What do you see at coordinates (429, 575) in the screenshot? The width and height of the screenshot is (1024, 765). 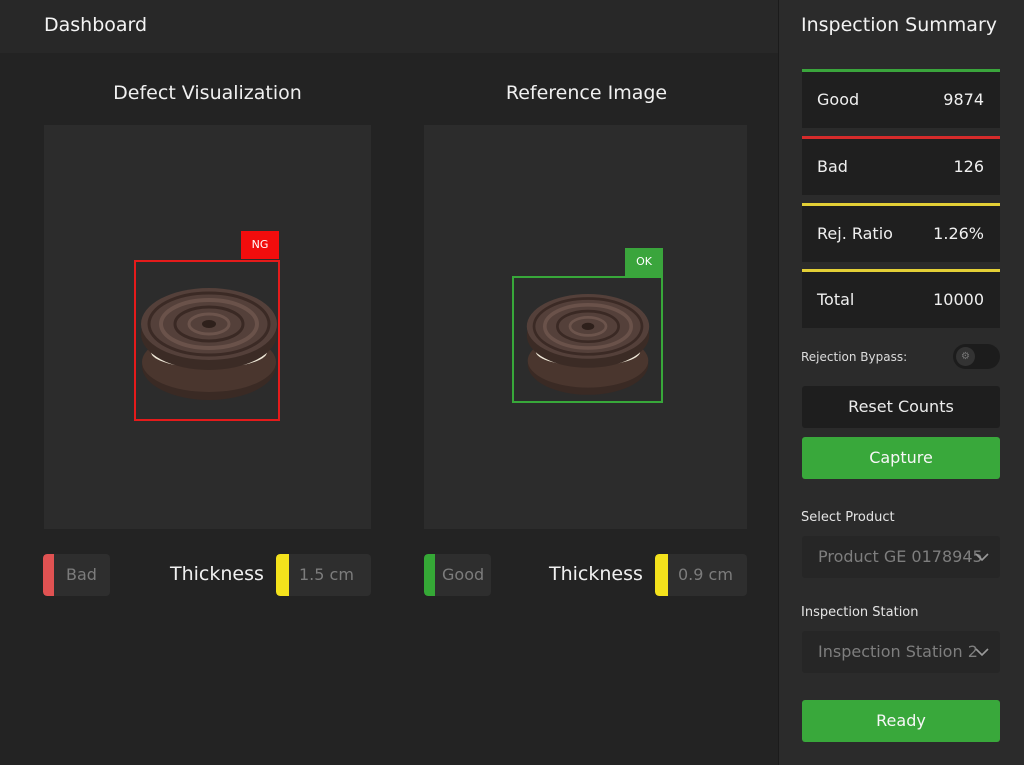 I see `good-status-bar` at bounding box center [429, 575].